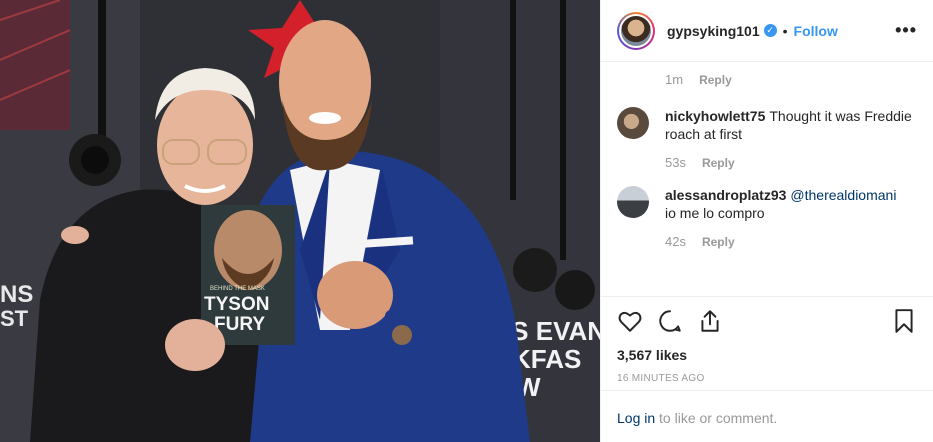  Describe the element at coordinates (843, 195) in the screenshot. I see `comment-mention-link: @therealdiomani` at that location.